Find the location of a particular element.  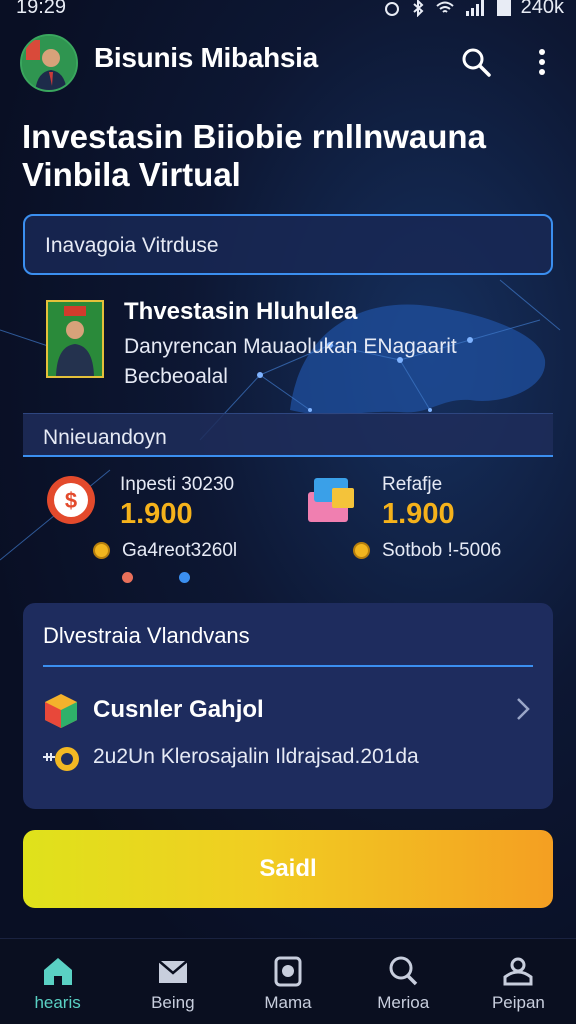

nav-item-home: hearis is located at coordinates (57, 981).